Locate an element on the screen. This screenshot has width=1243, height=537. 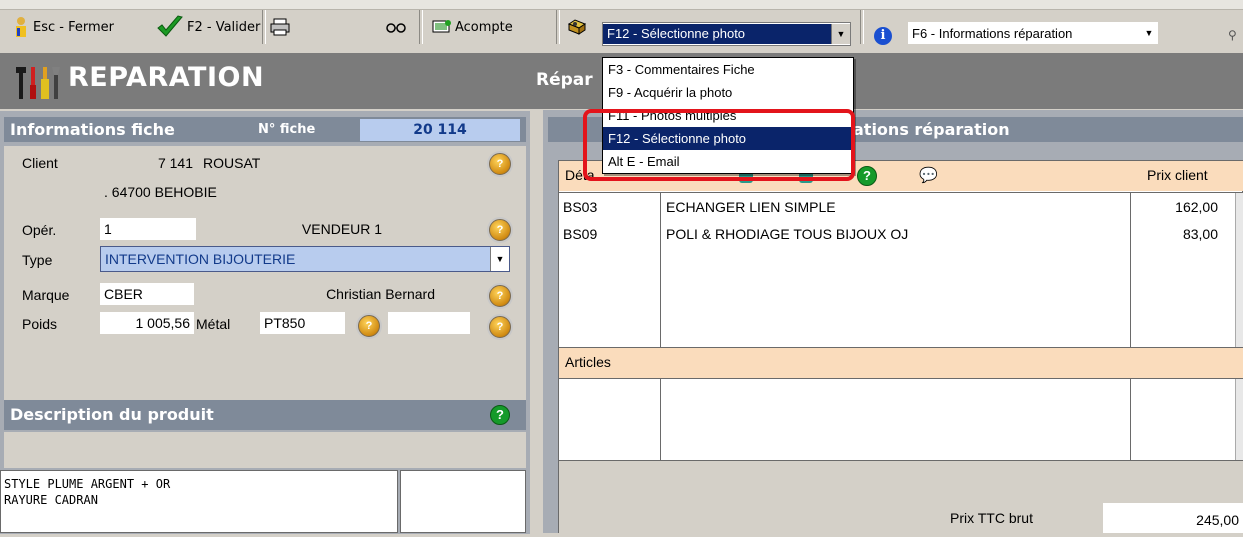
menu-item-commentaires: F3 - Commentaires Fiche is located at coordinates (728, 69).